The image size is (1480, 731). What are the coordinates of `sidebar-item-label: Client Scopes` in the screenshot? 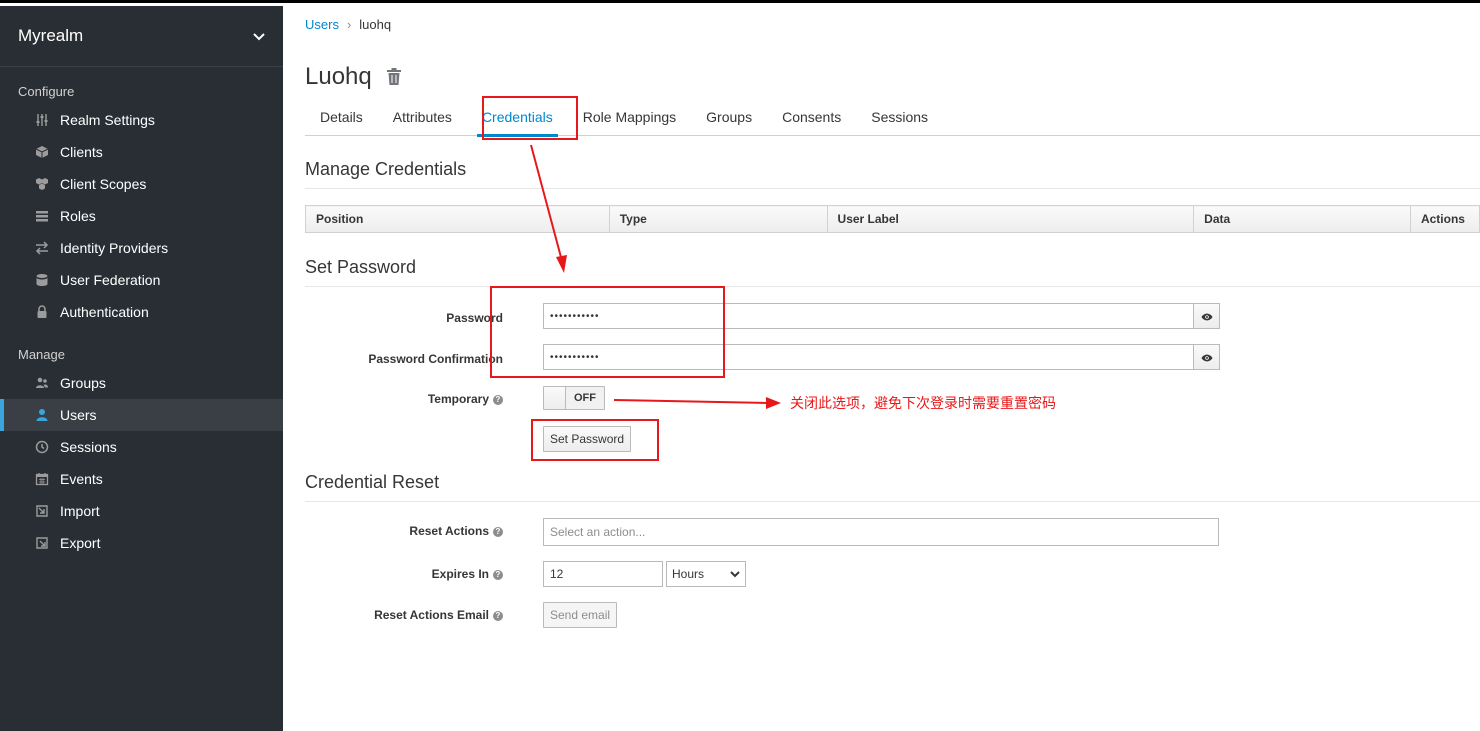 It's located at (103, 184).